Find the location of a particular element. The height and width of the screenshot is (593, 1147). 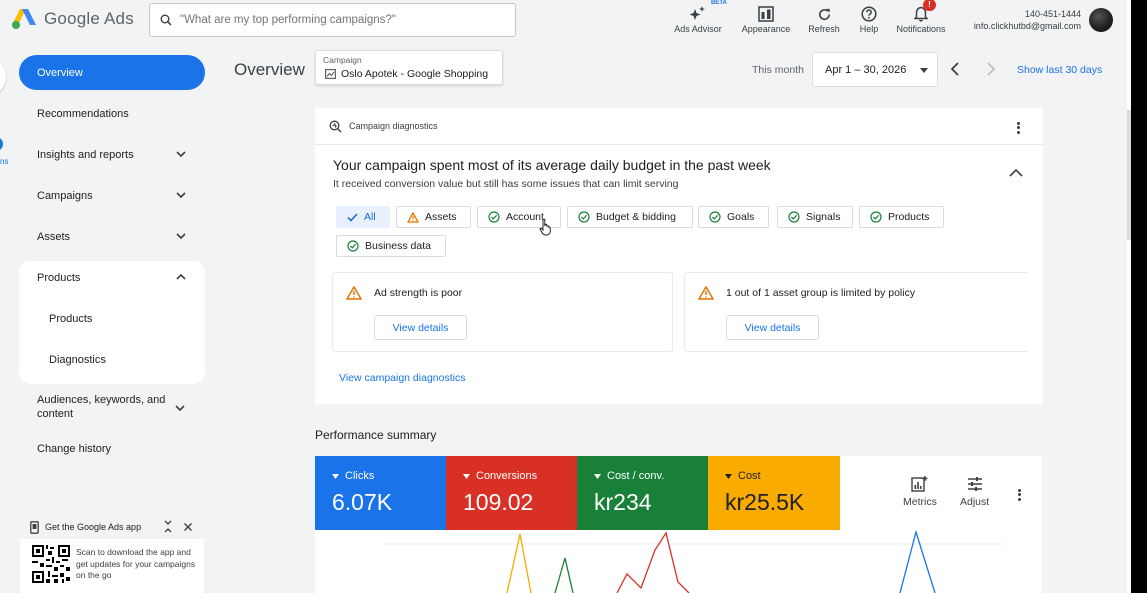

filter-chip-business-data: Business data is located at coordinates (391, 246).